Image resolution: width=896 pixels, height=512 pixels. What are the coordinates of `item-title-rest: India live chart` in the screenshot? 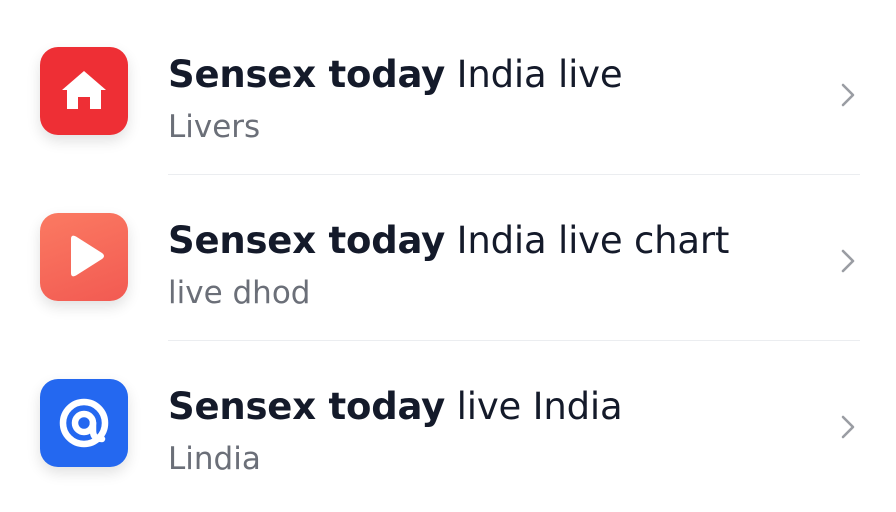 It's located at (593, 240).